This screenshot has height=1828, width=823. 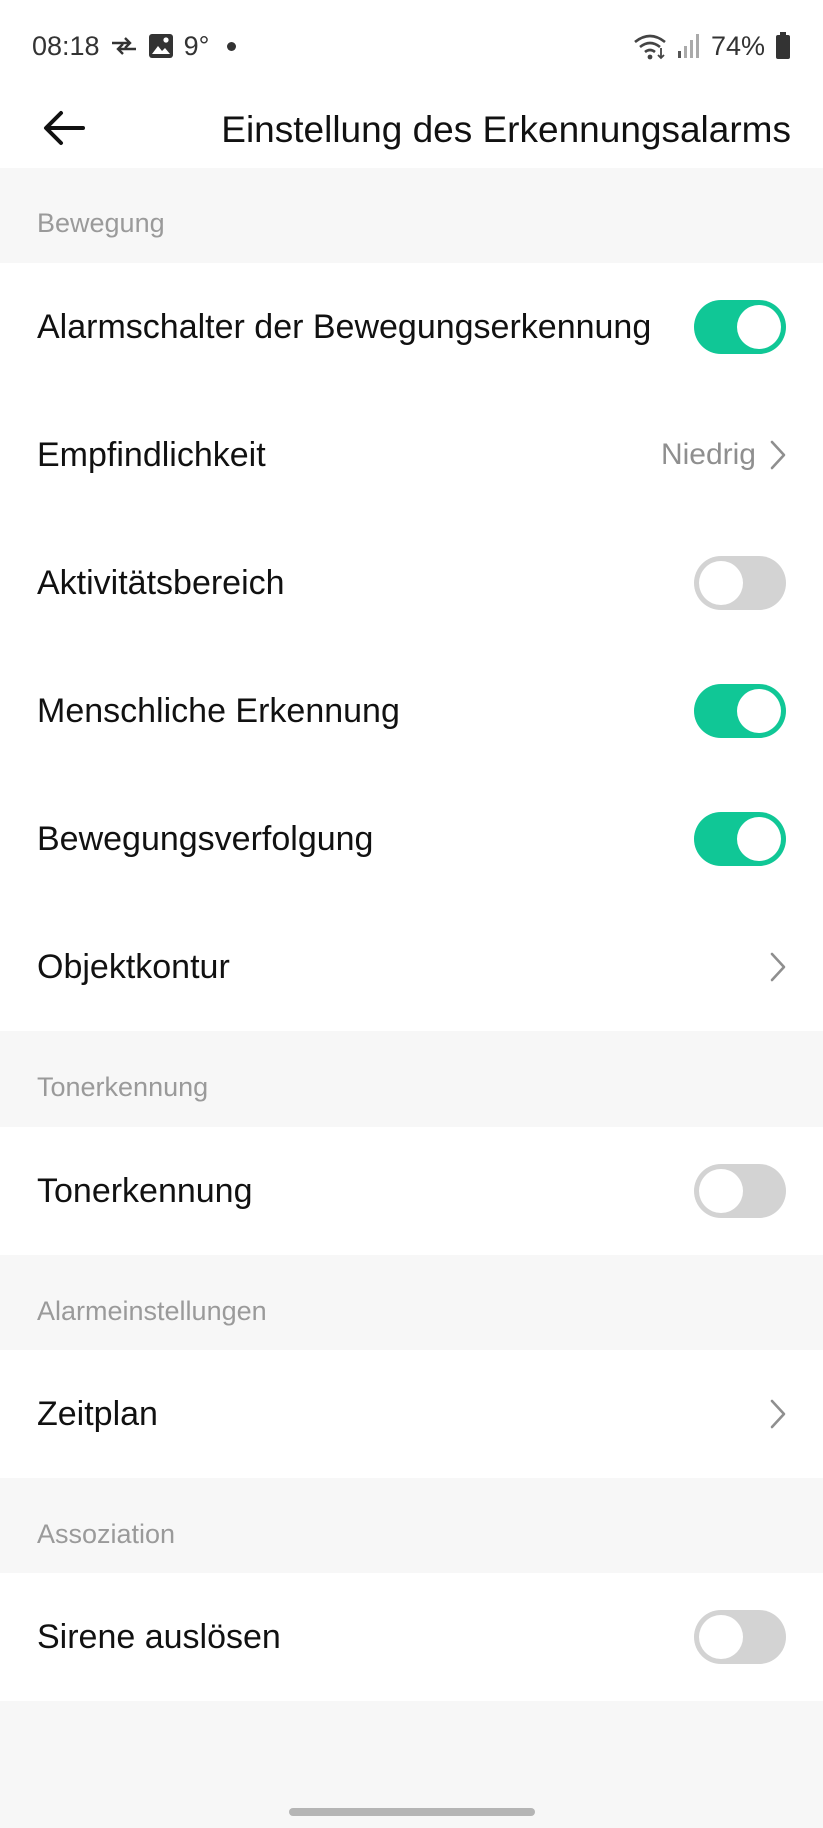 What do you see at coordinates (650, 46) in the screenshot?
I see `wifi-icon` at bounding box center [650, 46].